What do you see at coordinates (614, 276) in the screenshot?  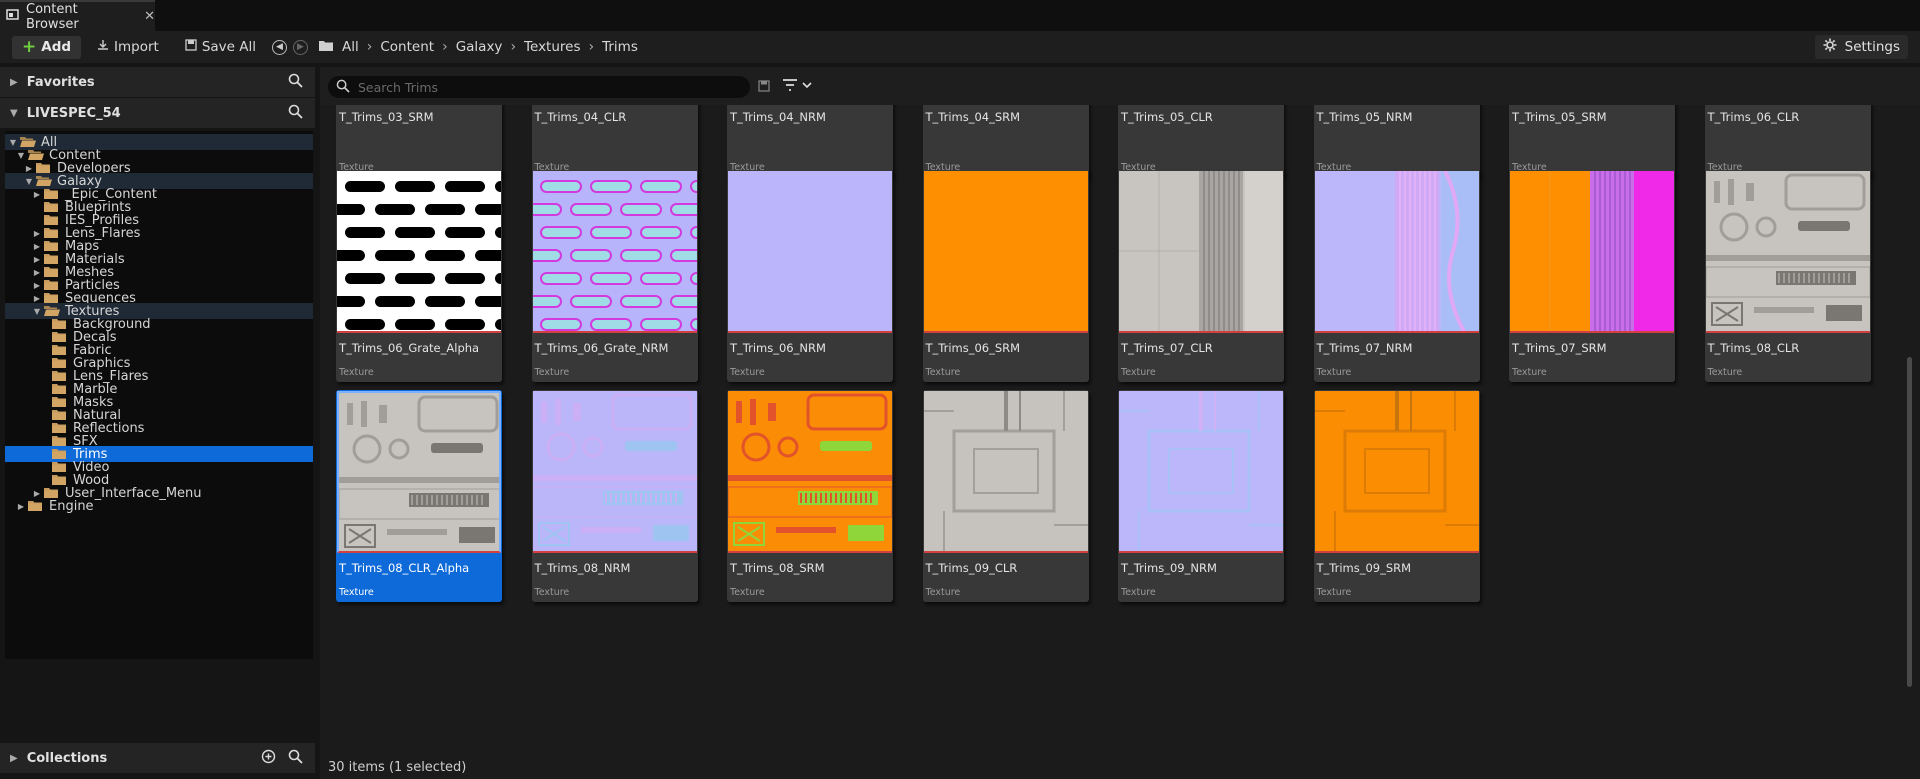 I see `asset-tile: T_Trims_06_Grate_NRM Texture` at bounding box center [614, 276].